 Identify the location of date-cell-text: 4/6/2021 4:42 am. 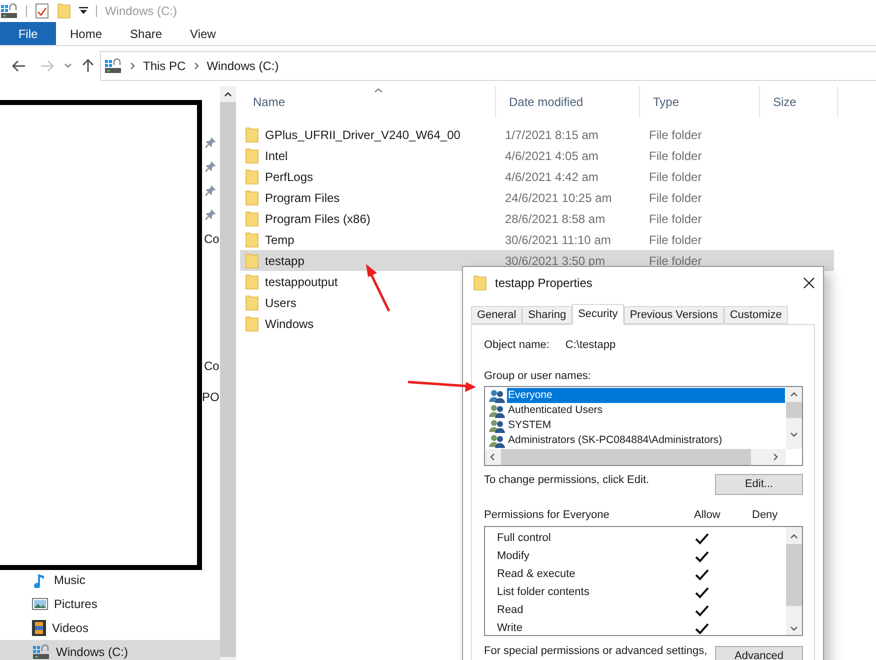
(552, 177).